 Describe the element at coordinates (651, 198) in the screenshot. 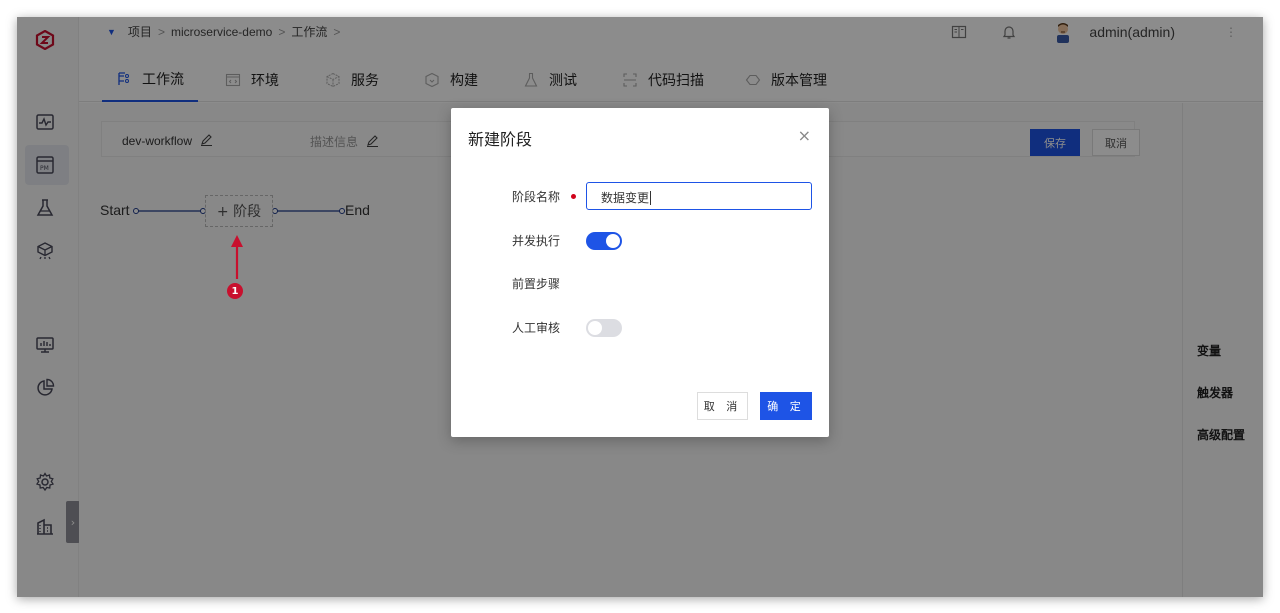

I see `text-cursor` at that location.